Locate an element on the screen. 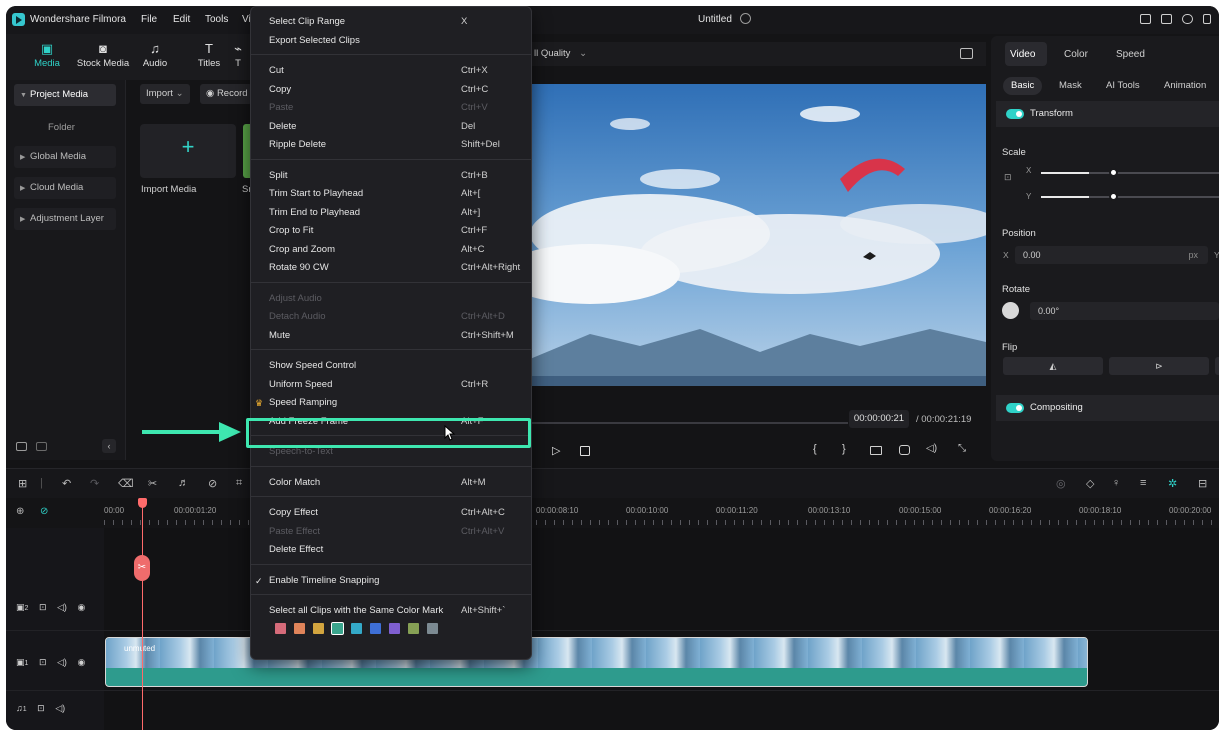 The height and width of the screenshot is (736, 1225). mark-in-icon: { is located at coordinates (815, 449).